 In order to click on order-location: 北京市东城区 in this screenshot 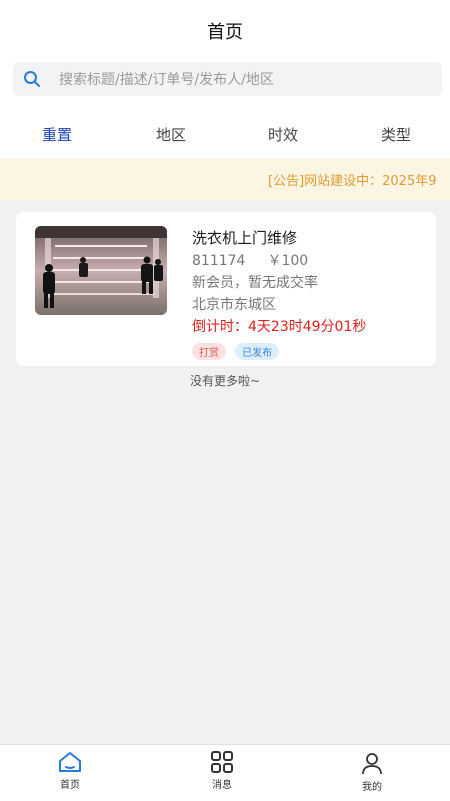, I will do `click(234, 305)`.